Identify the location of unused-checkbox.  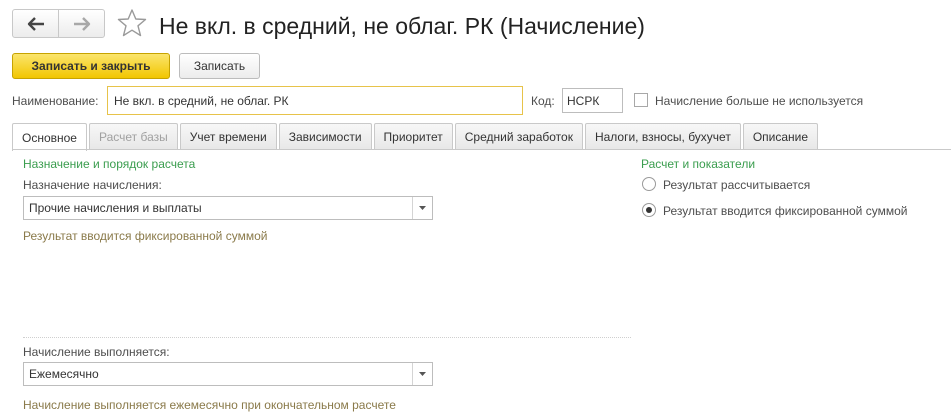
(641, 100).